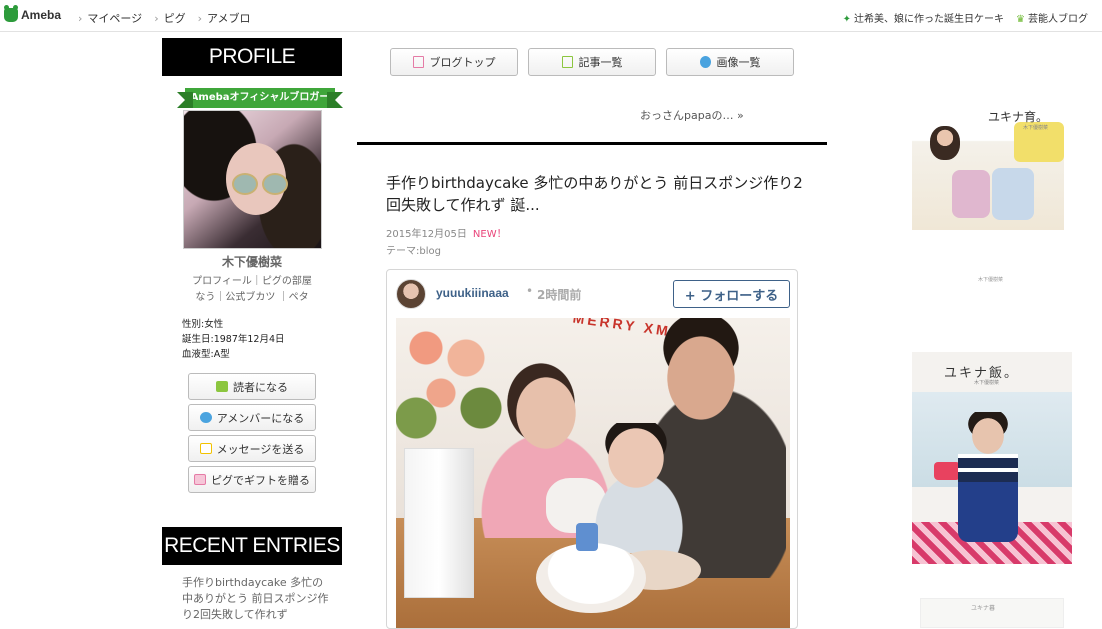  What do you see at coordinates (252, 282) in the screenshot?
I see `profile-links-line1: プロフィール｜ピグの部屋` at bounding box center [252, 282].